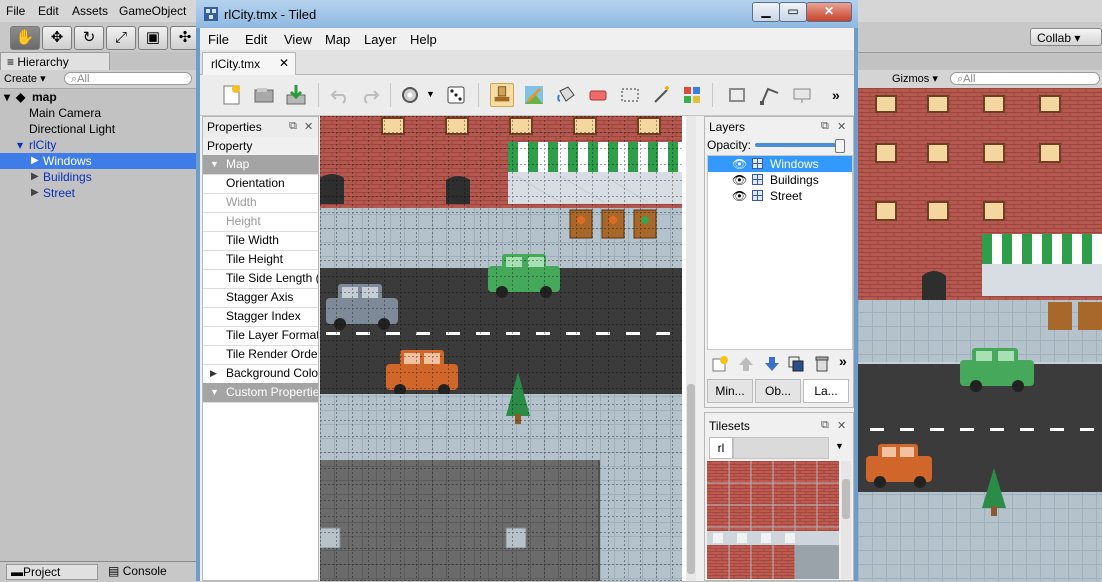  Describe the element at coordinates (98, 113) in the screenshot. I see `hierarchy-item-main-camera: Main Camera` at that location.